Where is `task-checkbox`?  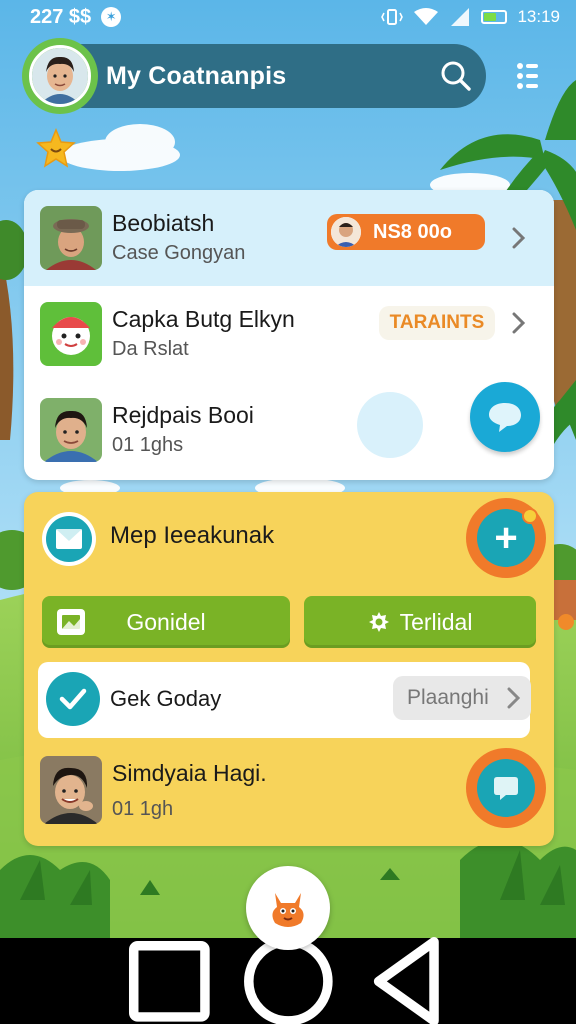
task-checkbox is located at coordinates (73, 699).